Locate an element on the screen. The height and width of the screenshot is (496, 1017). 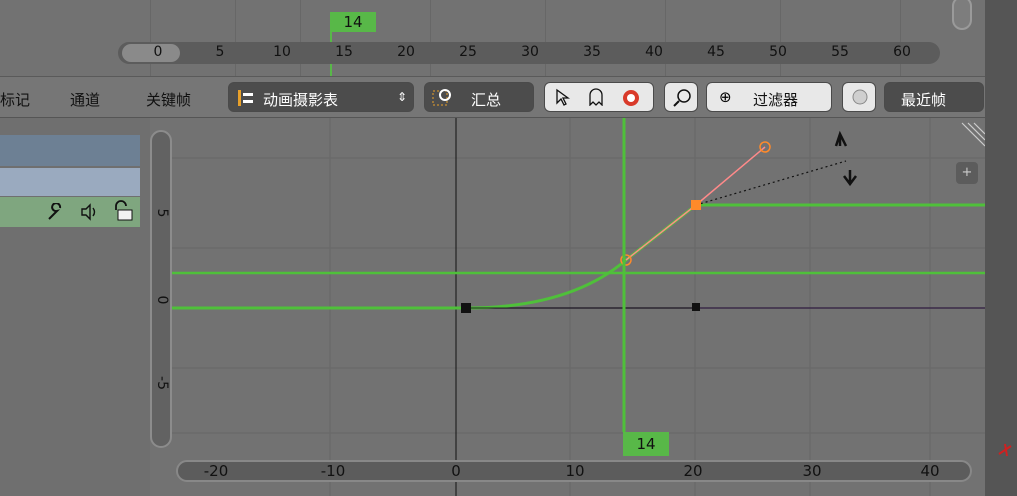
lifebuoy-icon is located at coordinates (631, 98).